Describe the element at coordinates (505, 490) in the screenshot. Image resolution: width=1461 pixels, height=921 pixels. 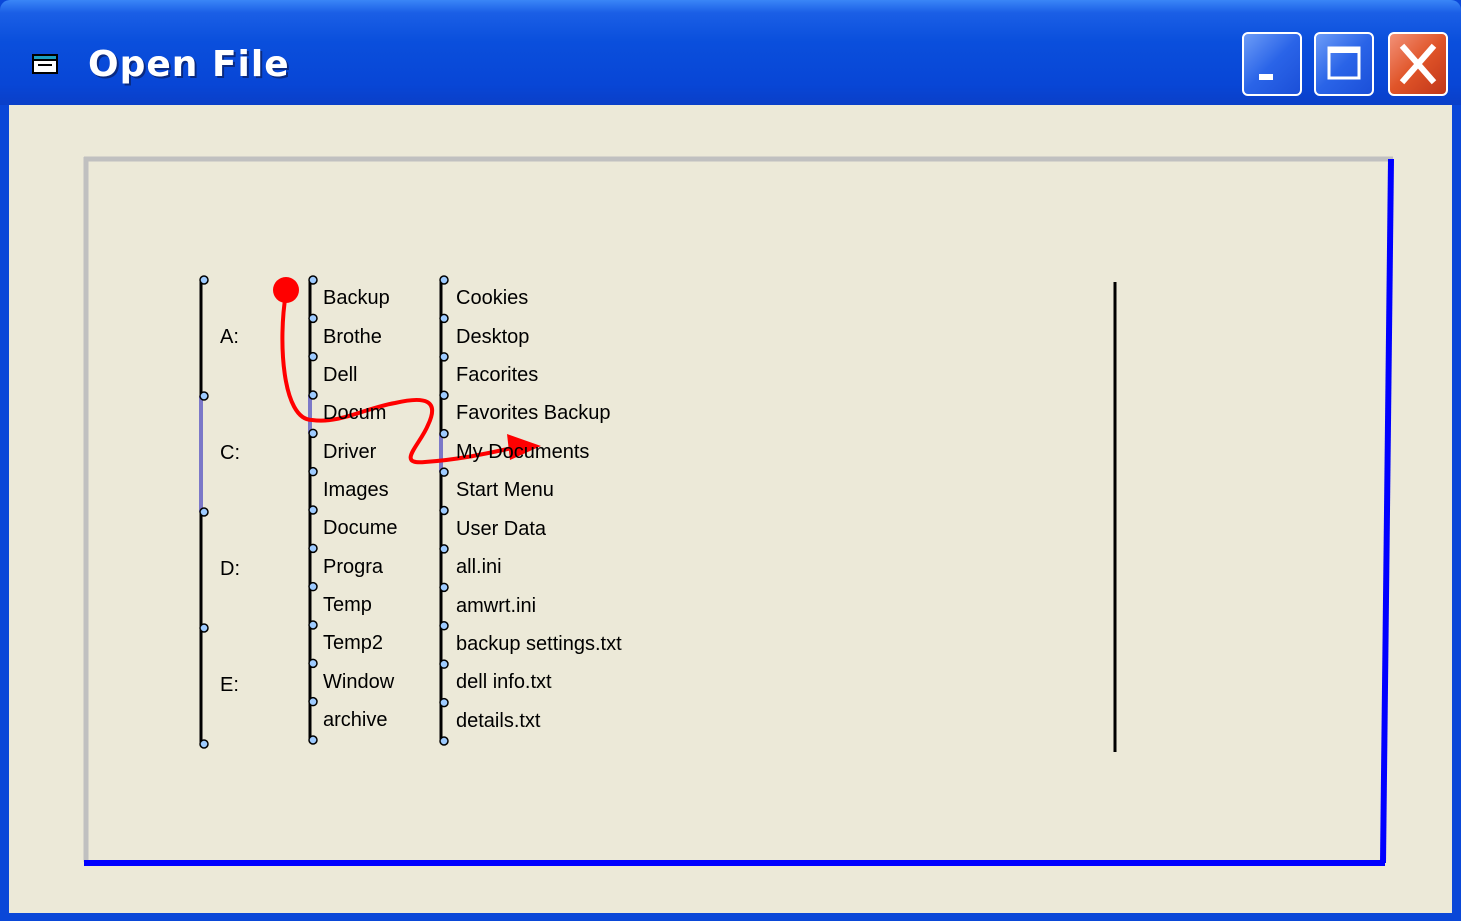
I see `files-item: Start Menu` at that location.